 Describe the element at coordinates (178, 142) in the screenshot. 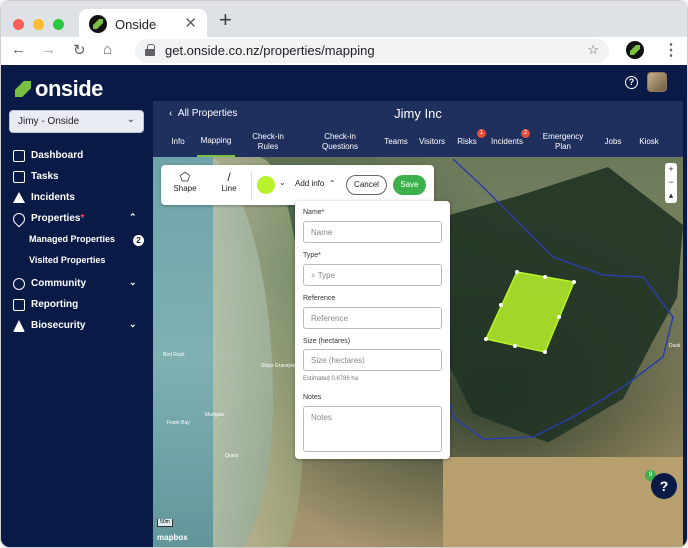

I see `tab-info: Info` at that location.